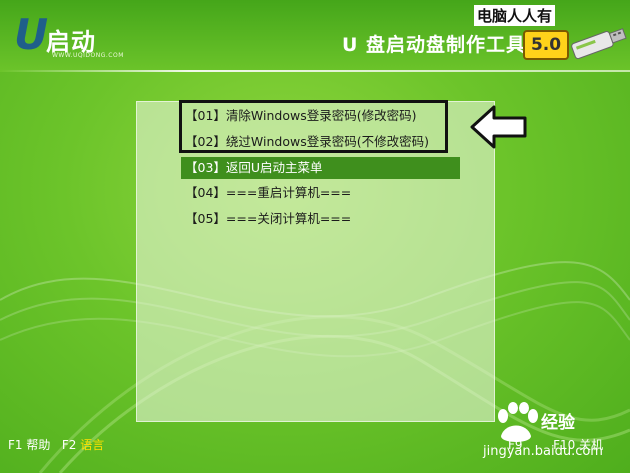 Image resolution: width=630 pixels, height=473 pixels. Describe the element at coordinates (83, 445) in the screenshot. I see `f2-language-hotkey: F2 语言` at that location.